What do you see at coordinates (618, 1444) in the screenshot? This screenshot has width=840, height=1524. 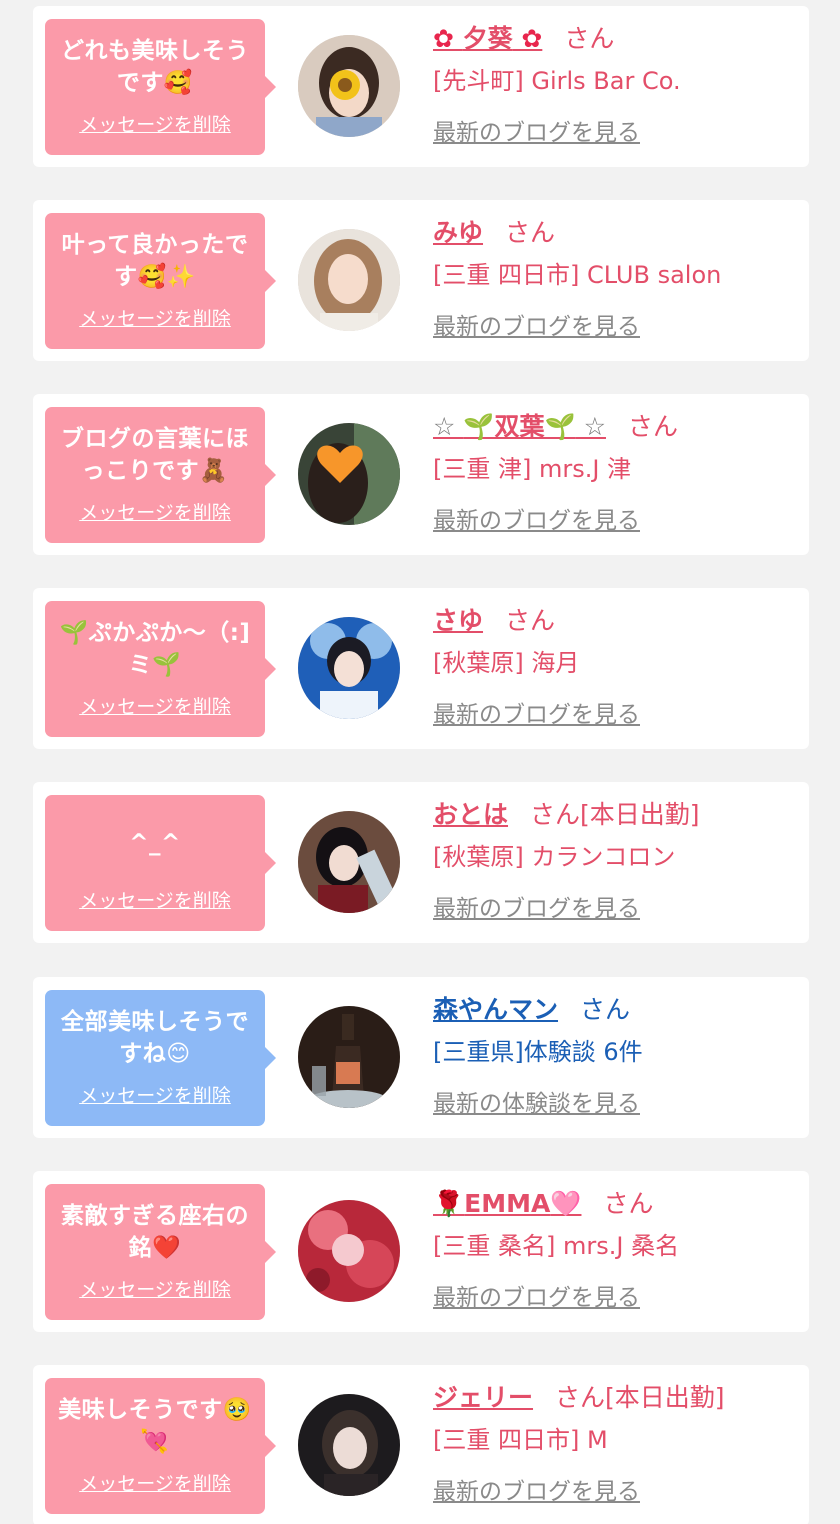 I see `cast-info: ジェリー さん[本日出勤] [三重 四日市] M 最新のブログを見る` at bounding box center [618, 1444].